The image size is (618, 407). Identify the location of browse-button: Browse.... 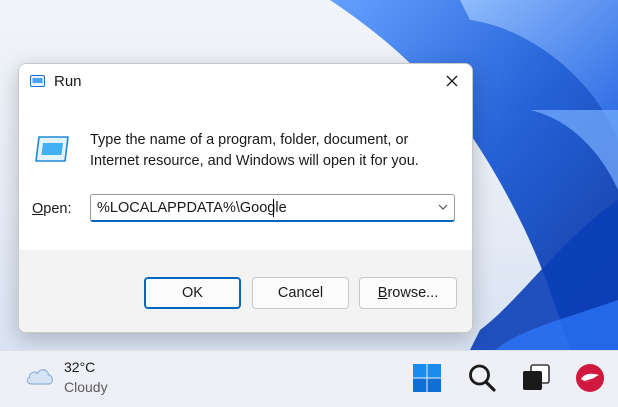
(408, 293).